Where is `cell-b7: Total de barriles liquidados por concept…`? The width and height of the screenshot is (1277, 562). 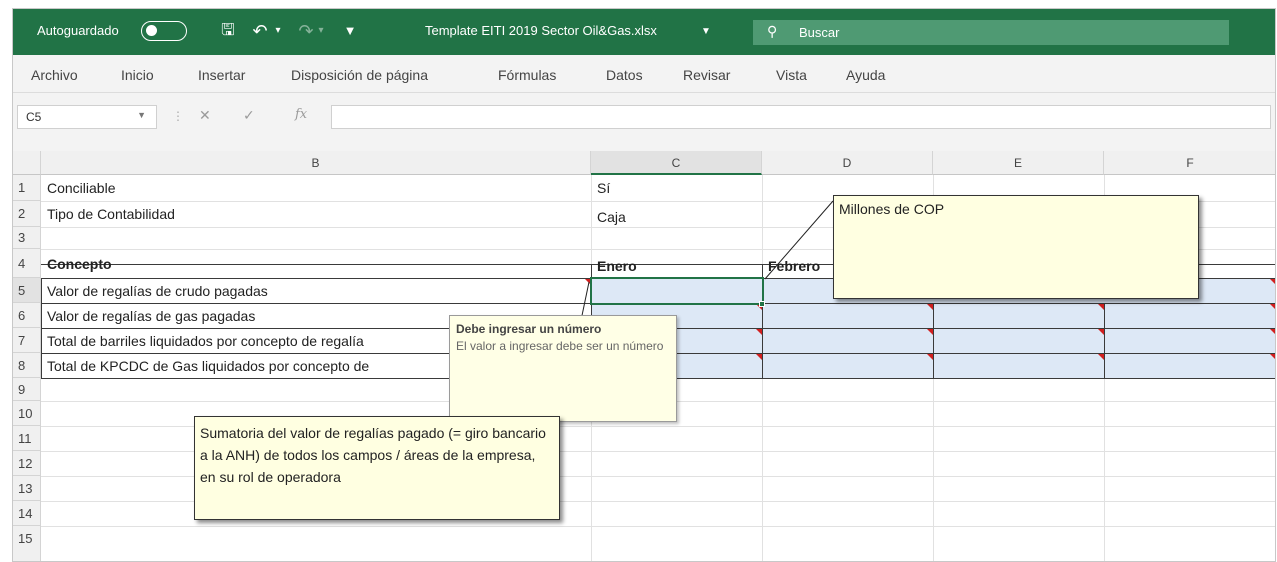
cell-b7: Total de barriles liquidados por concept… is located at coordinates (203, 341).